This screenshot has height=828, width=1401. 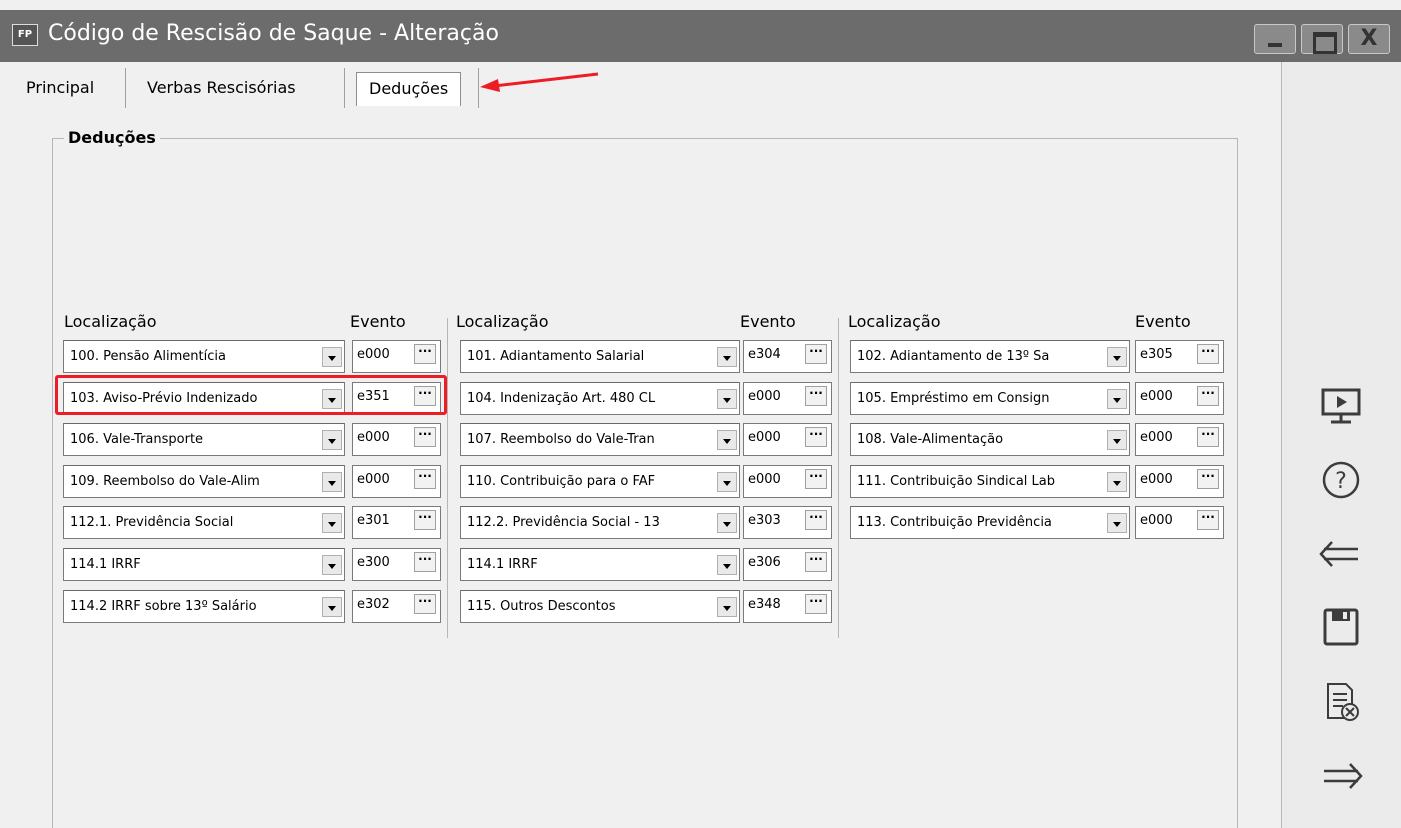 What do you see at coordinates (787, 606) in the screenshot?
I see `evento-field: e348 ···` at bounding box center [787, 606].